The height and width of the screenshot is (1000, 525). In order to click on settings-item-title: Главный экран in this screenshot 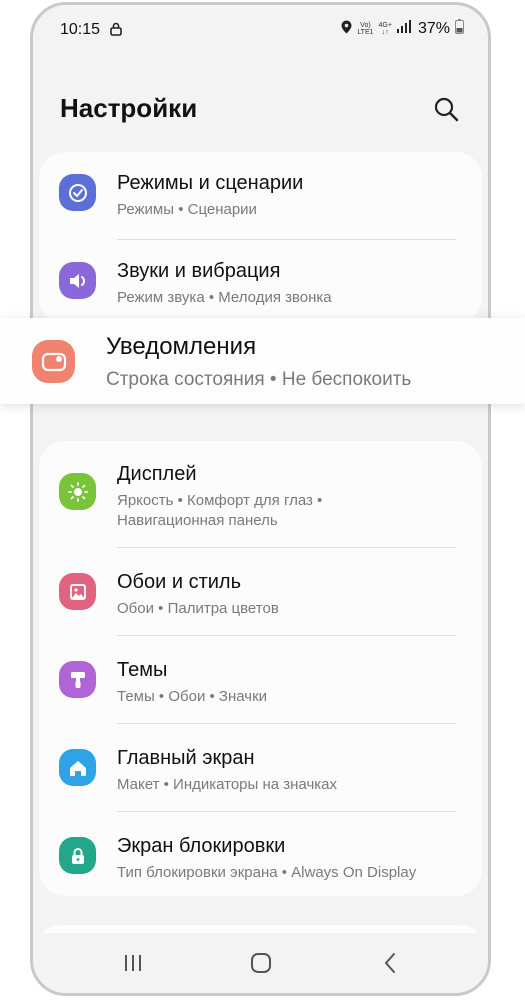, I will do `click(186, 758)`.